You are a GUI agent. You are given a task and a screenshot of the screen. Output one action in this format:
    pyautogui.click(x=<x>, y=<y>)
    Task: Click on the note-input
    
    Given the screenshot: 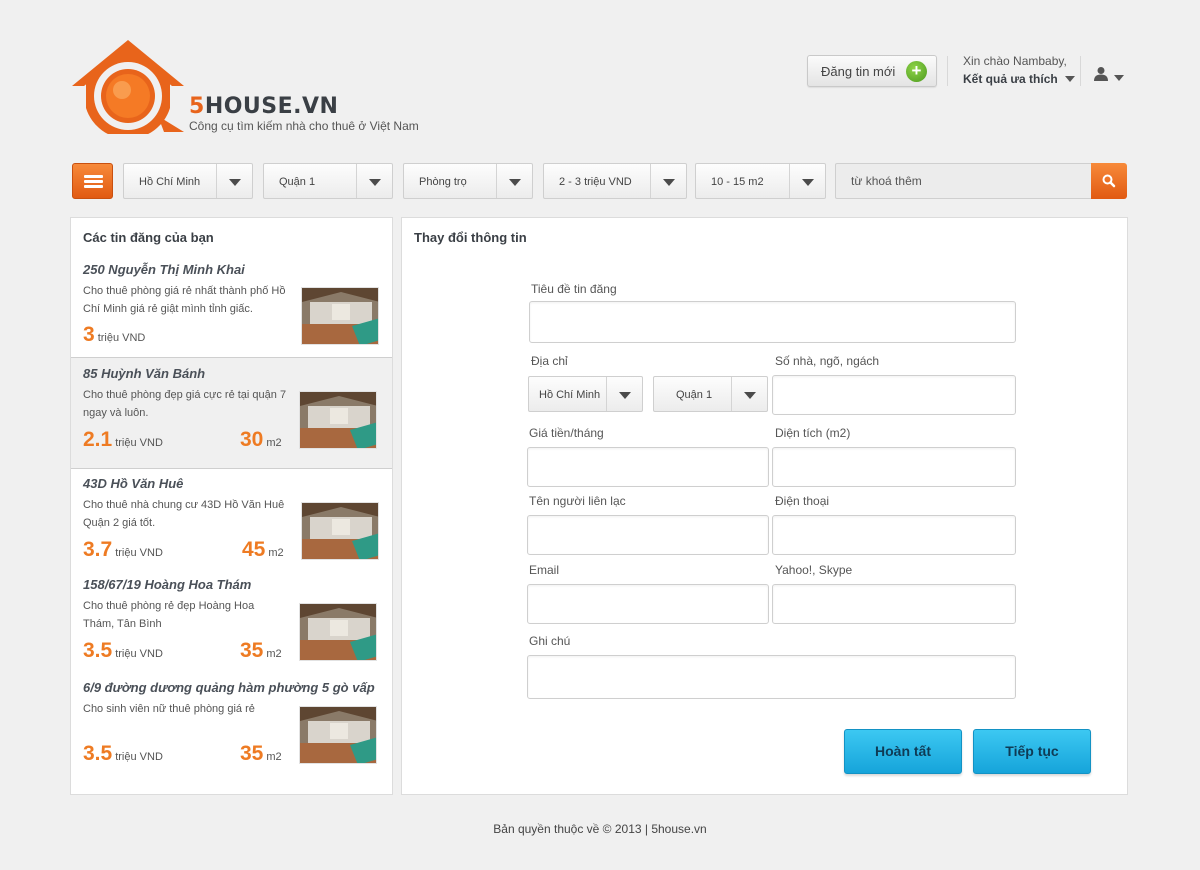 What is the action you would take?
    pyautogui.click(x=771, y=677)
    